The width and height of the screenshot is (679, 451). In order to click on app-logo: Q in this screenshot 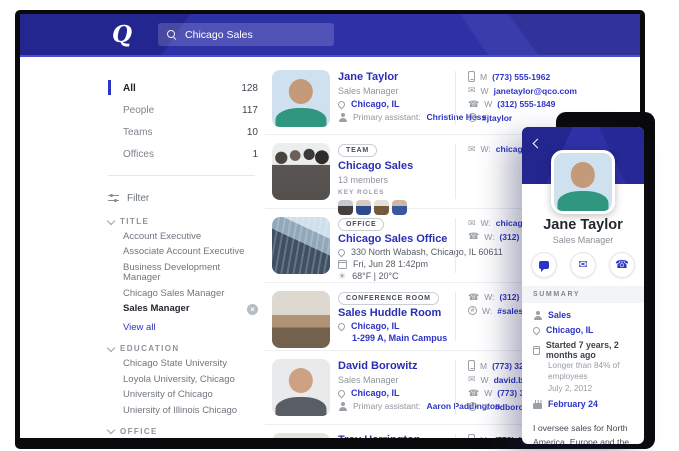, I will do `click(122, 34)`.